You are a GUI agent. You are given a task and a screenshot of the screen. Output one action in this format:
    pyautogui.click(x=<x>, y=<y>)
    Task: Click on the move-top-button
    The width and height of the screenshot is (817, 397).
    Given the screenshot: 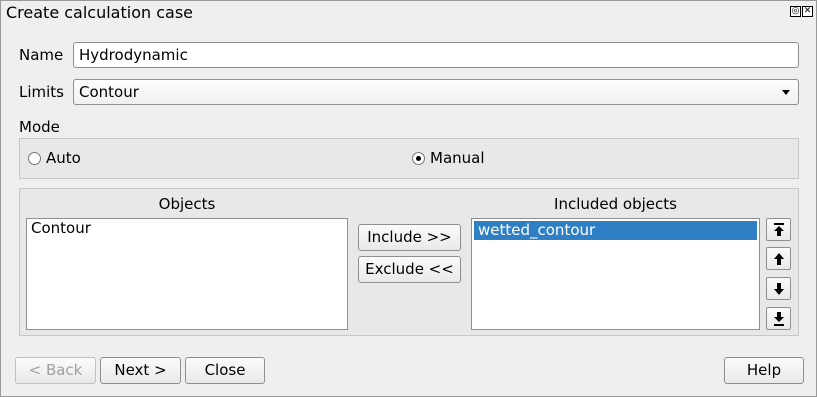 What is the action you would take?
    pyautogui.click(x=778, y=229)
    